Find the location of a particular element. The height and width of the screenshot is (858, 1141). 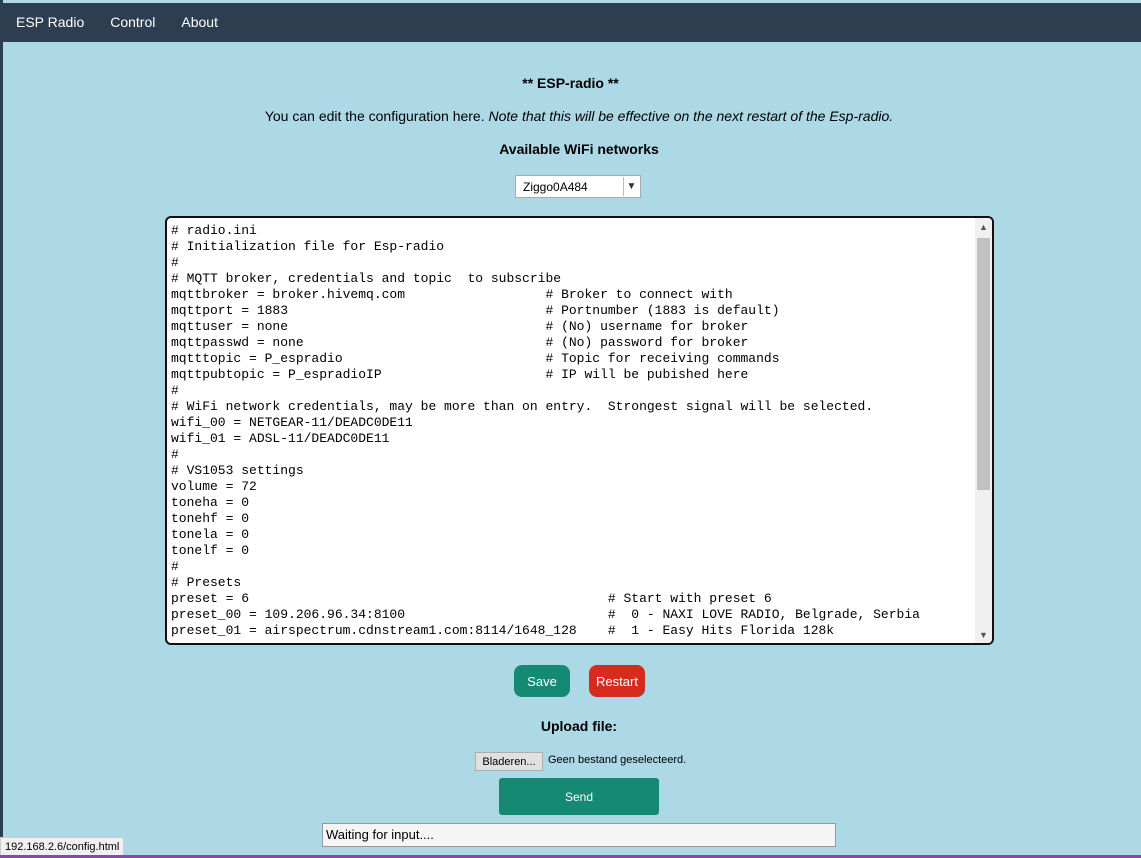

wifi-networks-heading: Available WiFi networks is located at coordinates (579, 149).